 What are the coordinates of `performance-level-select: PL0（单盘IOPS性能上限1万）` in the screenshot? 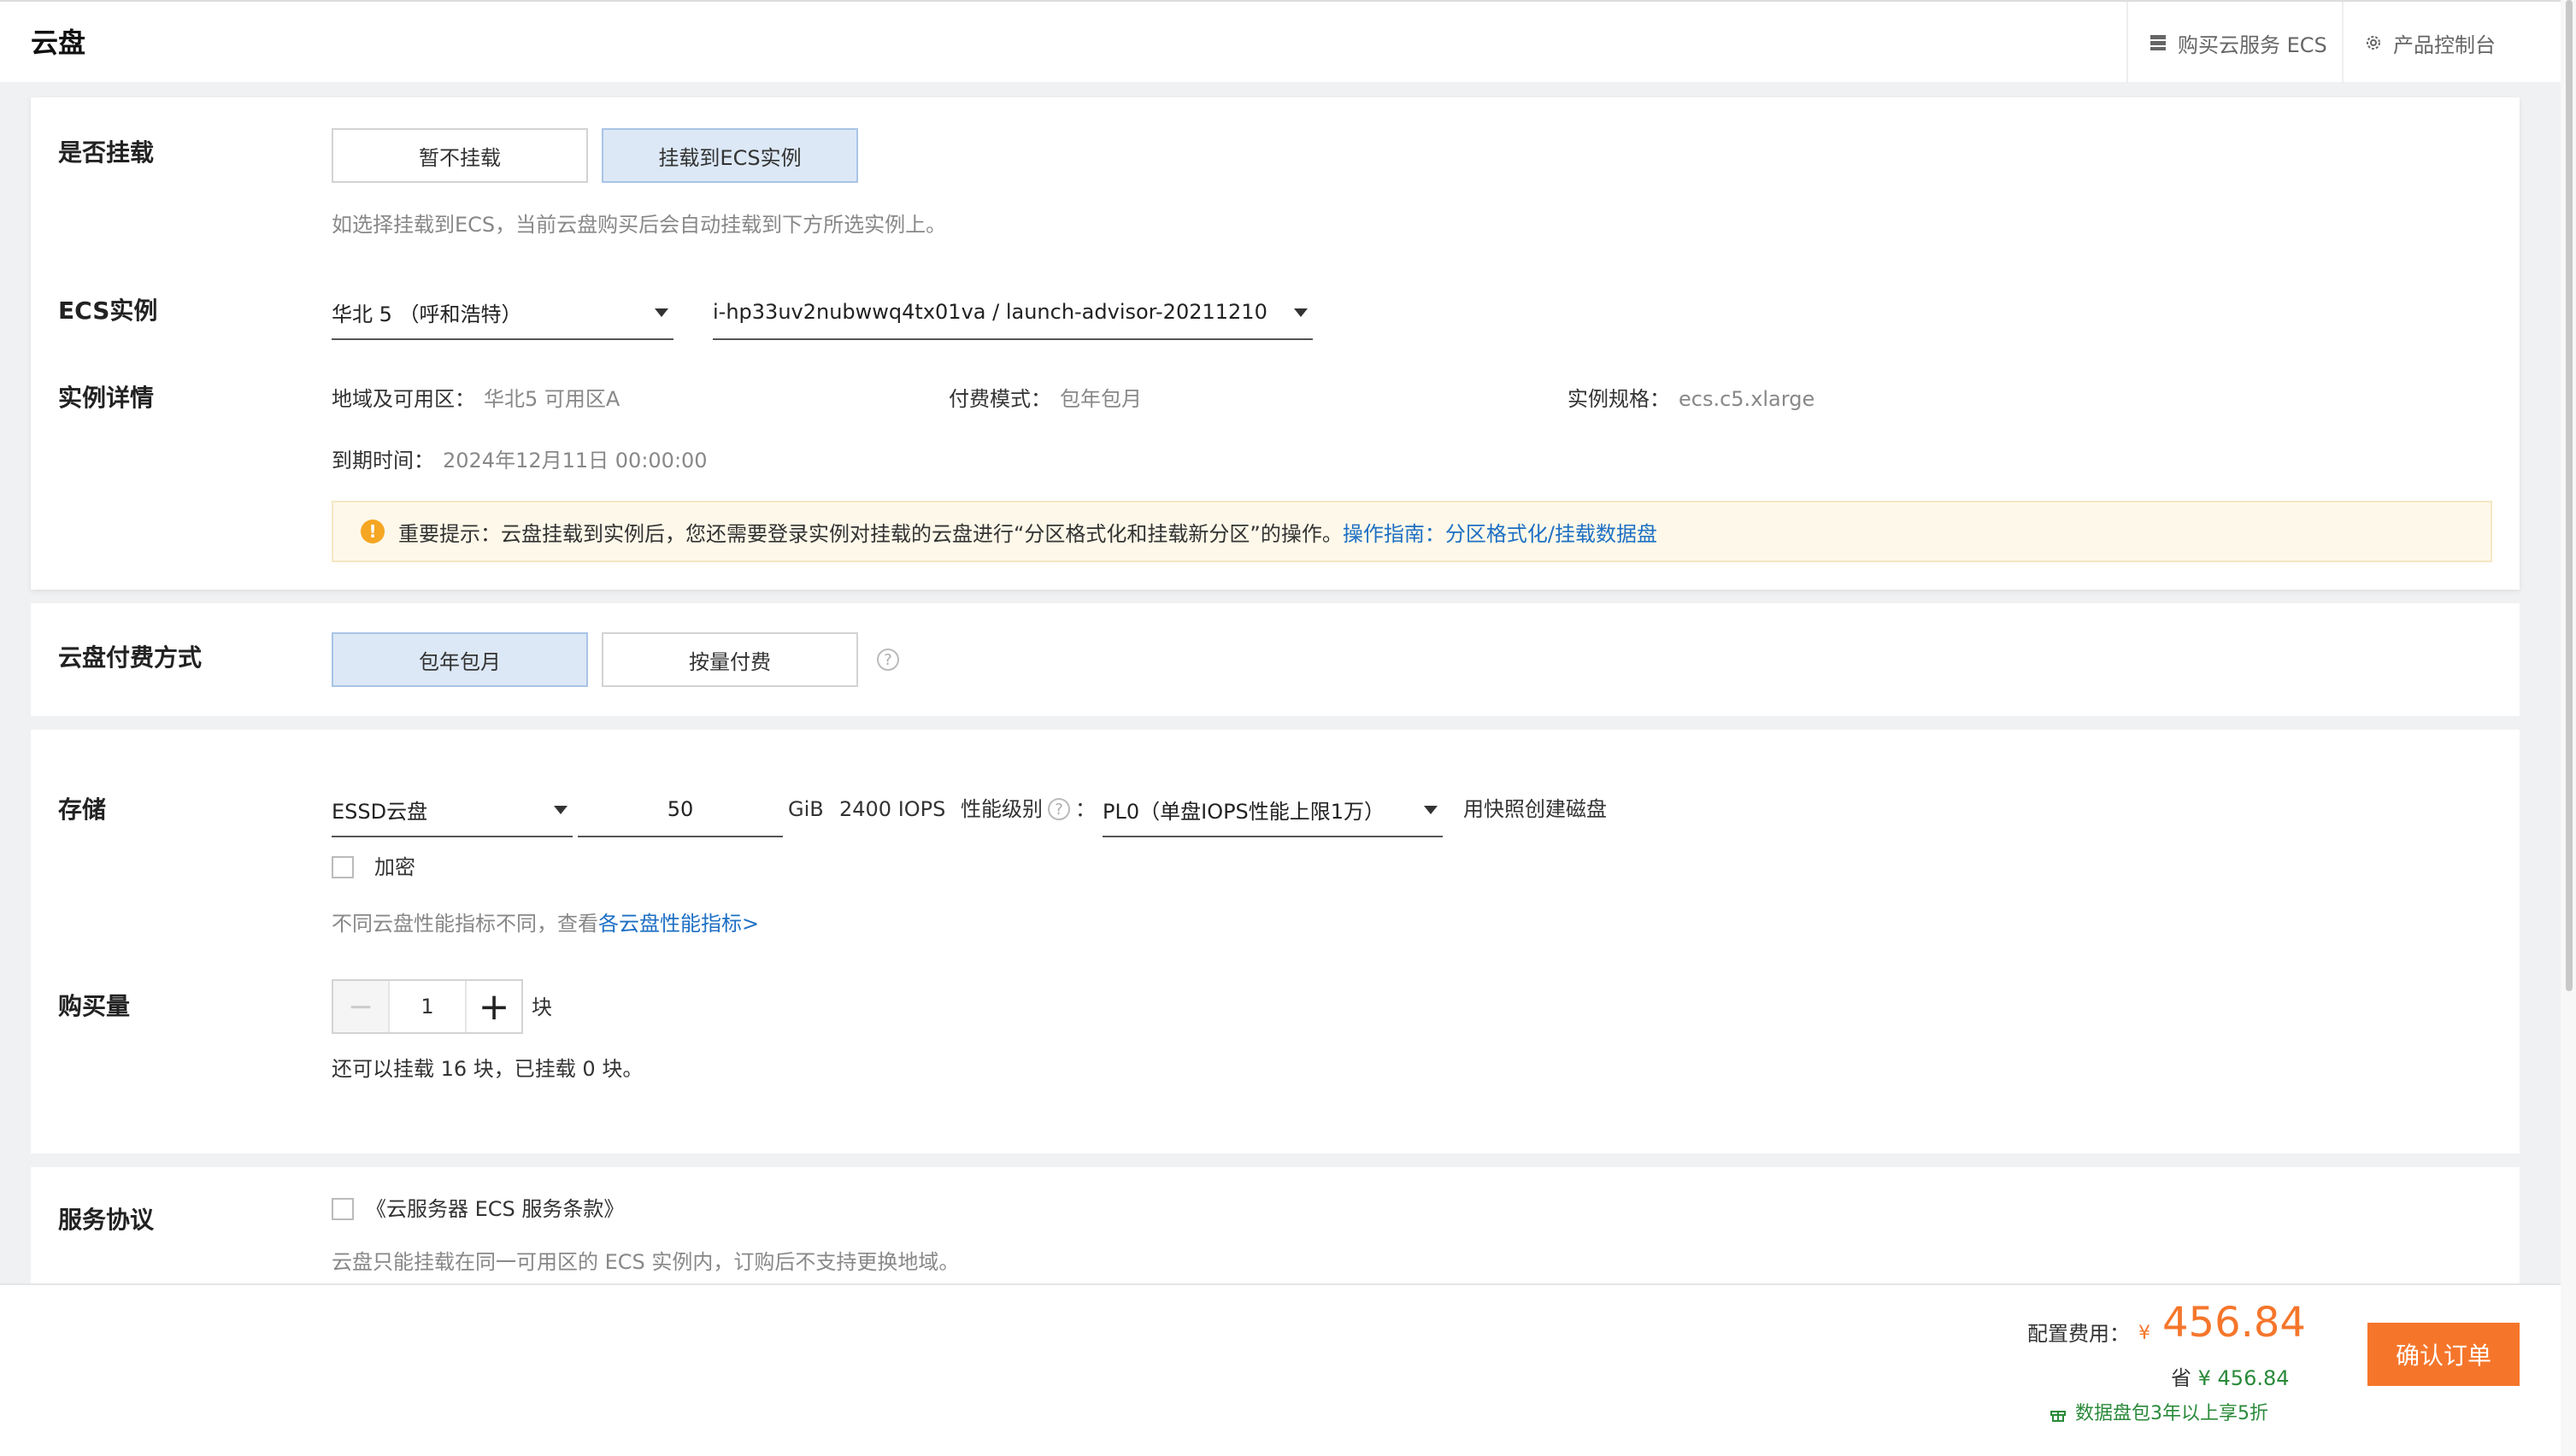 It's located at (1273, 810).